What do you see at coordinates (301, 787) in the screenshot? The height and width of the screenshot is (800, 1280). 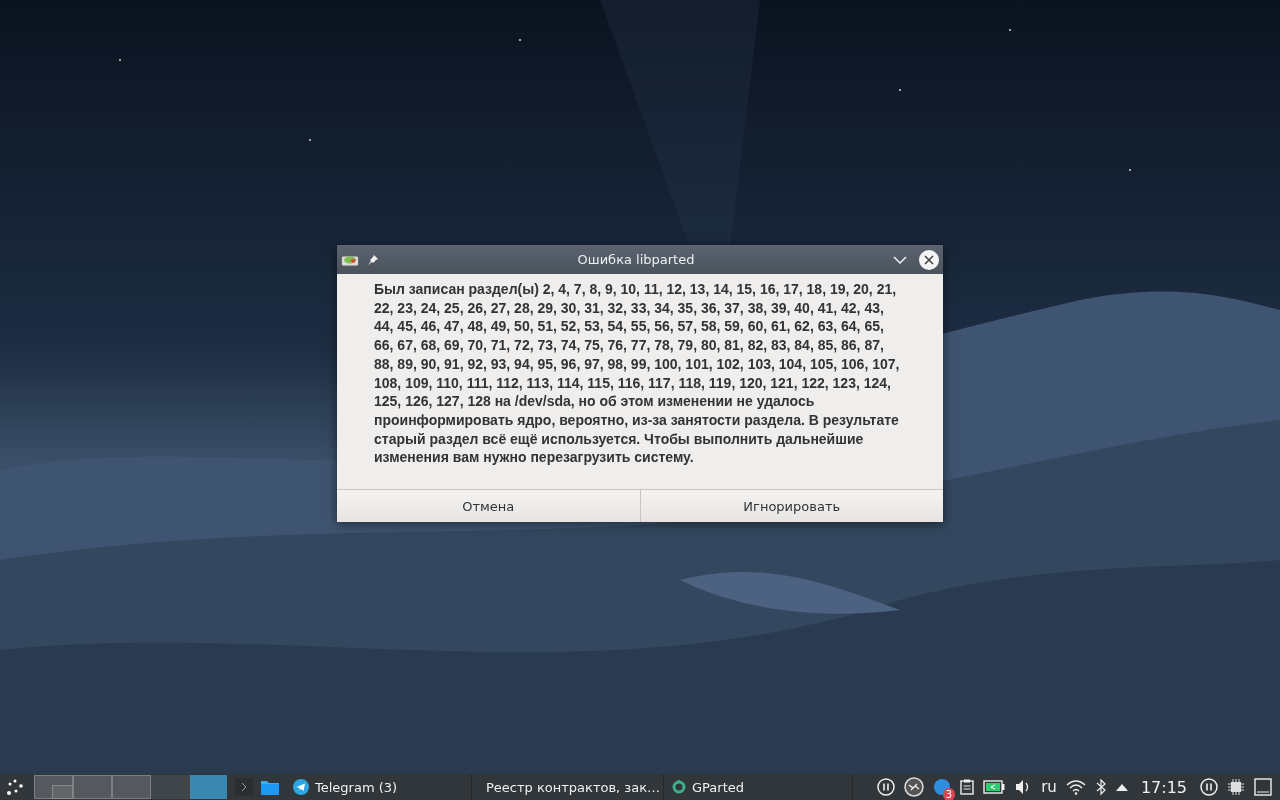 I see `paper-plane-icon` at bounding box center [301, 787].